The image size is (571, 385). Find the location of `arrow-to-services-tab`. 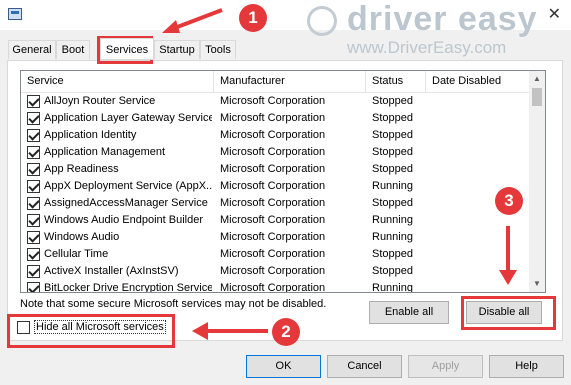

arrow-to-services-tab is located at coordinates (197, 19).